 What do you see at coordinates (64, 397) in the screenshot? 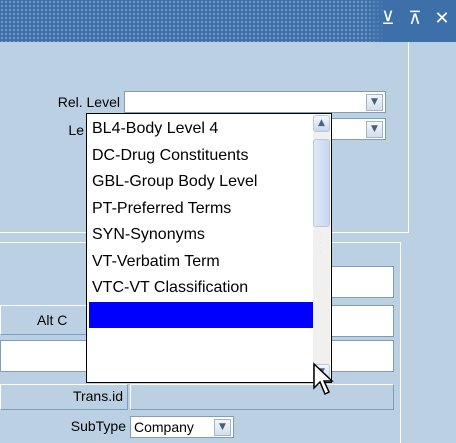
I see `trans-id-label-box: Trans.id` at bounding box center [64, 397].